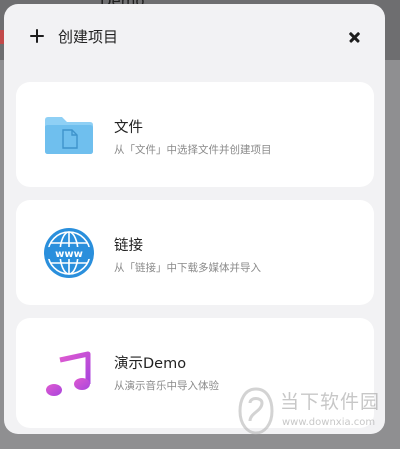 The height and width of the screenshot is (449, 400). Describe the element at coordinates (150, 364) in the screenshot. I see `option-demo-title: 演示Demo` at that location.